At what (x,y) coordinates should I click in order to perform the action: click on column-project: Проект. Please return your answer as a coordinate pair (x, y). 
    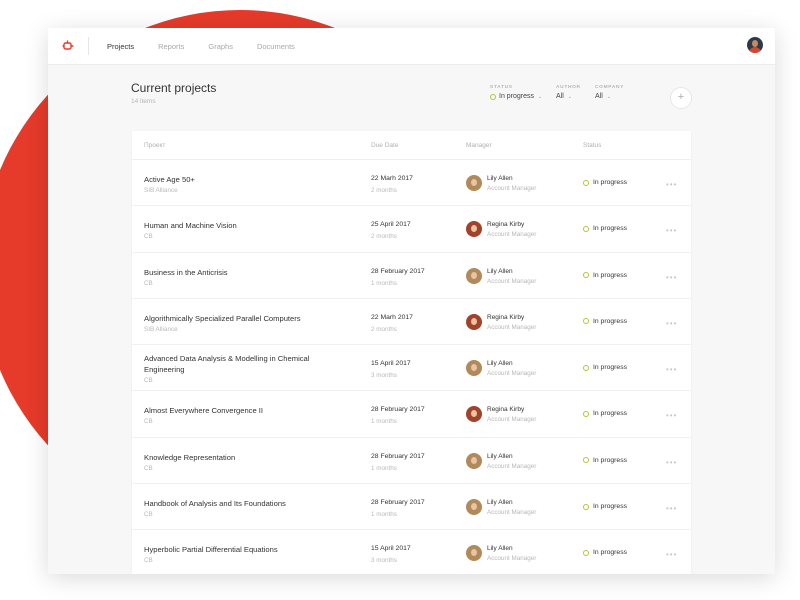
    Looking at the image, I should click on (154, 145).